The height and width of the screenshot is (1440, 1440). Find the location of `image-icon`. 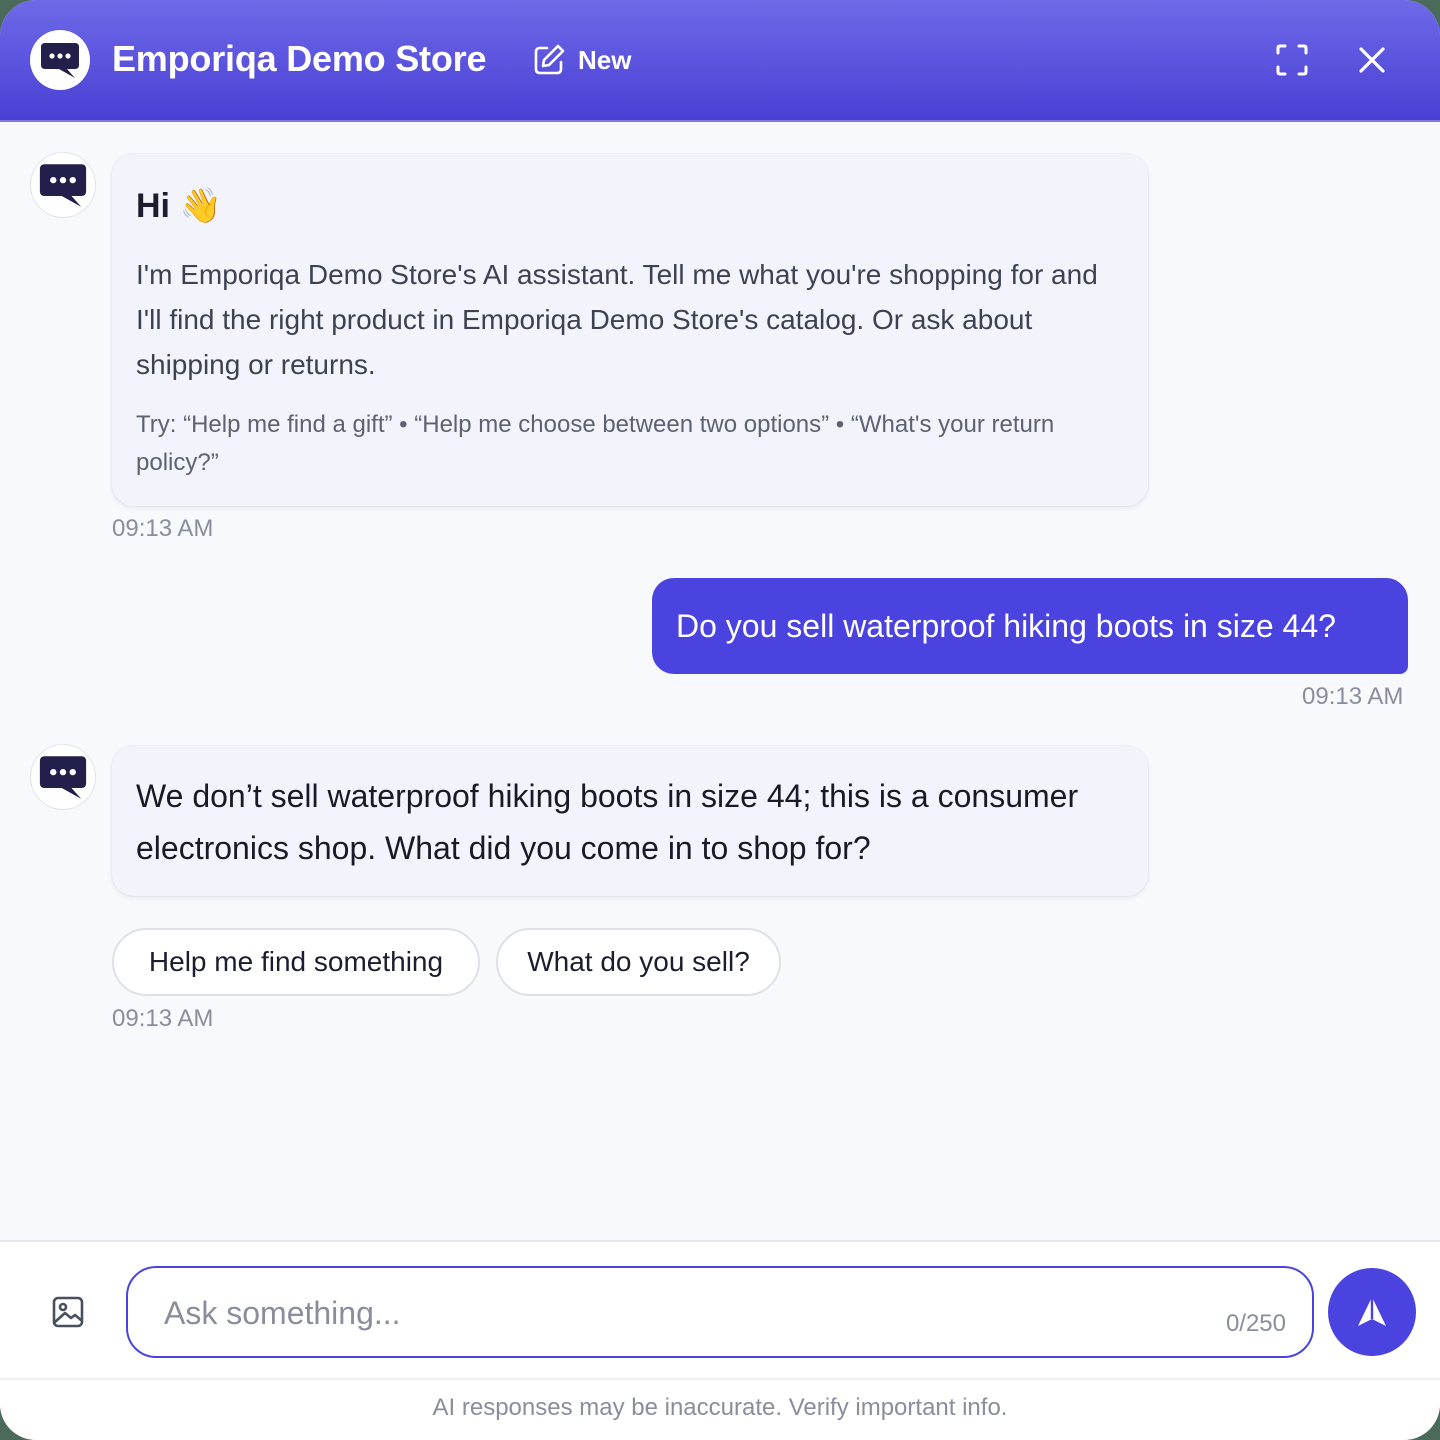

image-icon is located at coordinates (68, 1312).